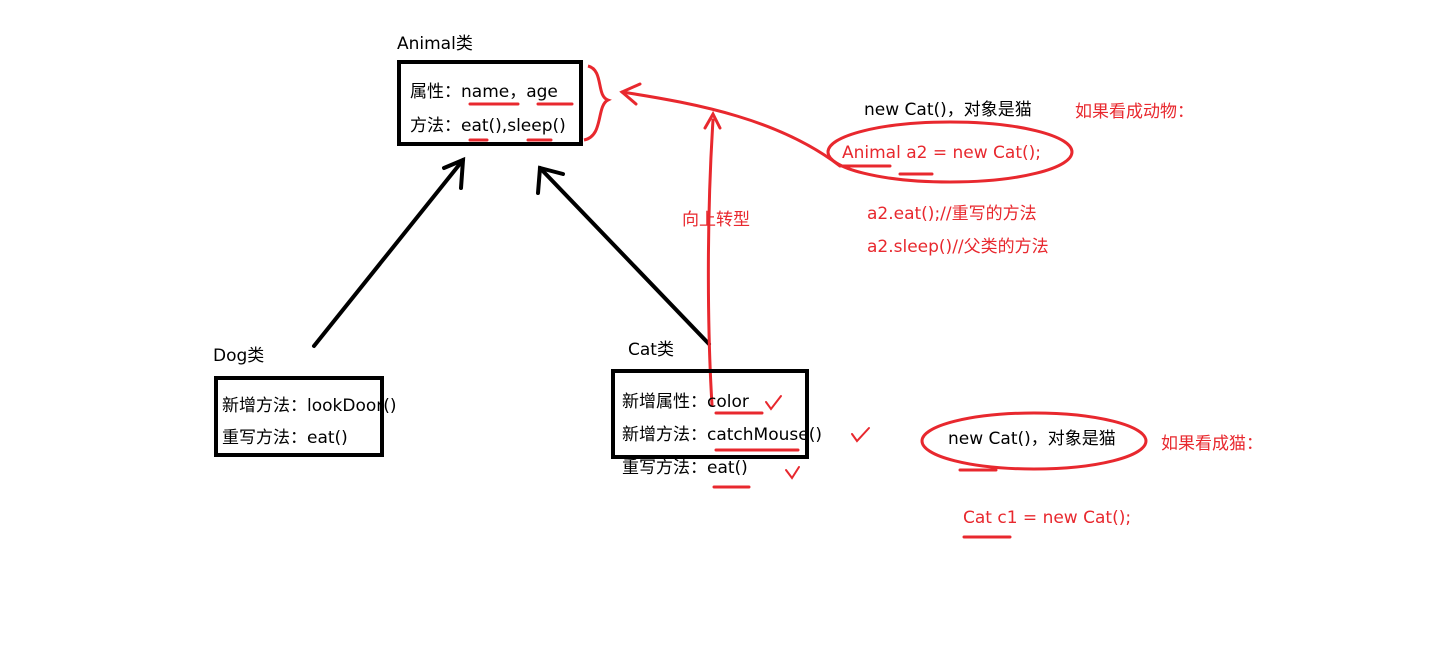 The height and width of the screenshot is (661, 1434). What do you see at coordinates (285, 438) in the screenshot?
I see `dog-line-2: 重写方法：eat()` at bounding box center [285, 438].